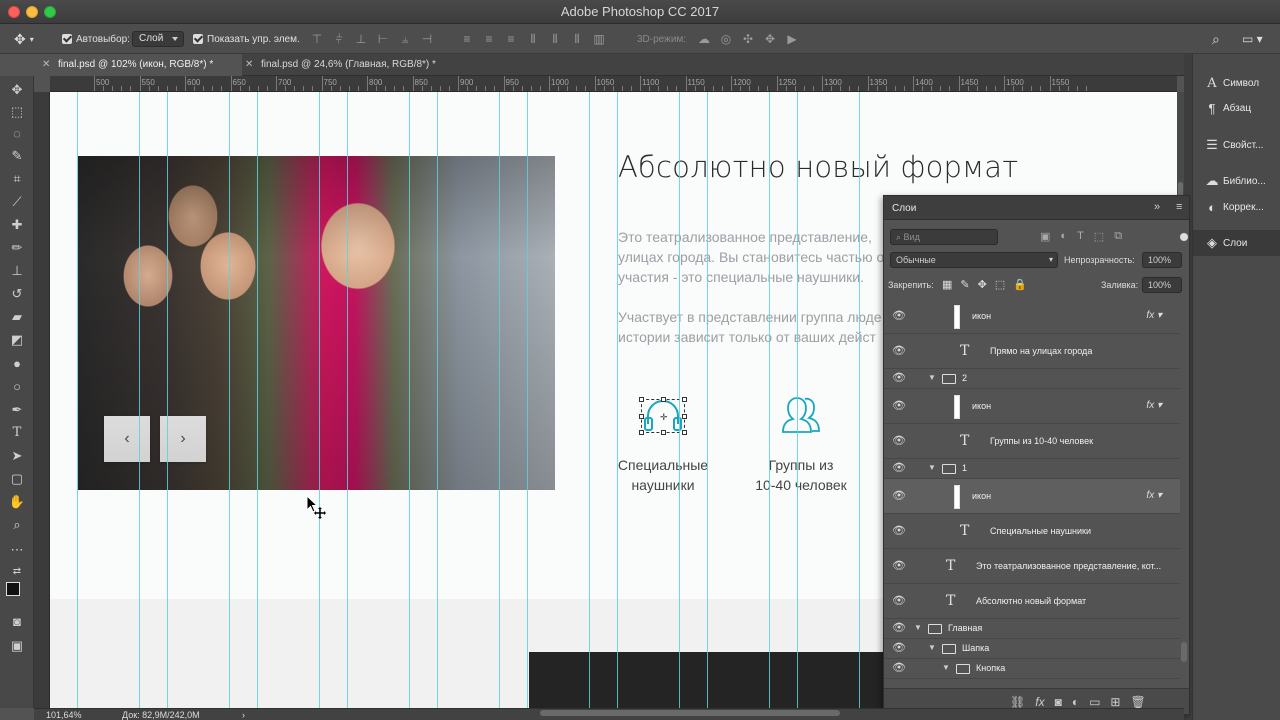 The image size is (1280, 720). Describe the element at coordinates (947, 284) in the screenshot. I see `lock-transparency-icon: ▦` at that location.